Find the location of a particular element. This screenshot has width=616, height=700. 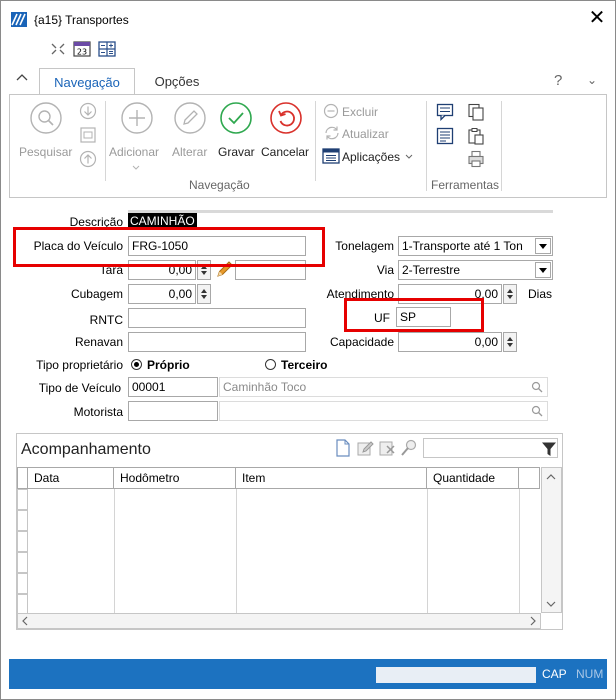

chevron-down-icon: ⌄ is located at coordinates (592, 80).